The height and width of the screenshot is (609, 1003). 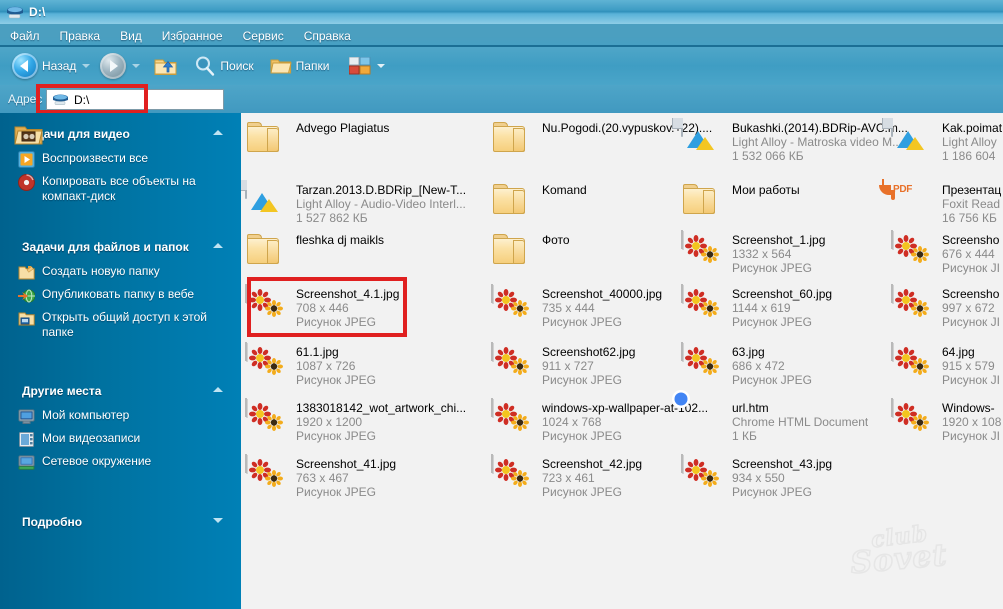 I want to click on file-meta-dimensions: 686 x 472, so click(x=758, y=366).